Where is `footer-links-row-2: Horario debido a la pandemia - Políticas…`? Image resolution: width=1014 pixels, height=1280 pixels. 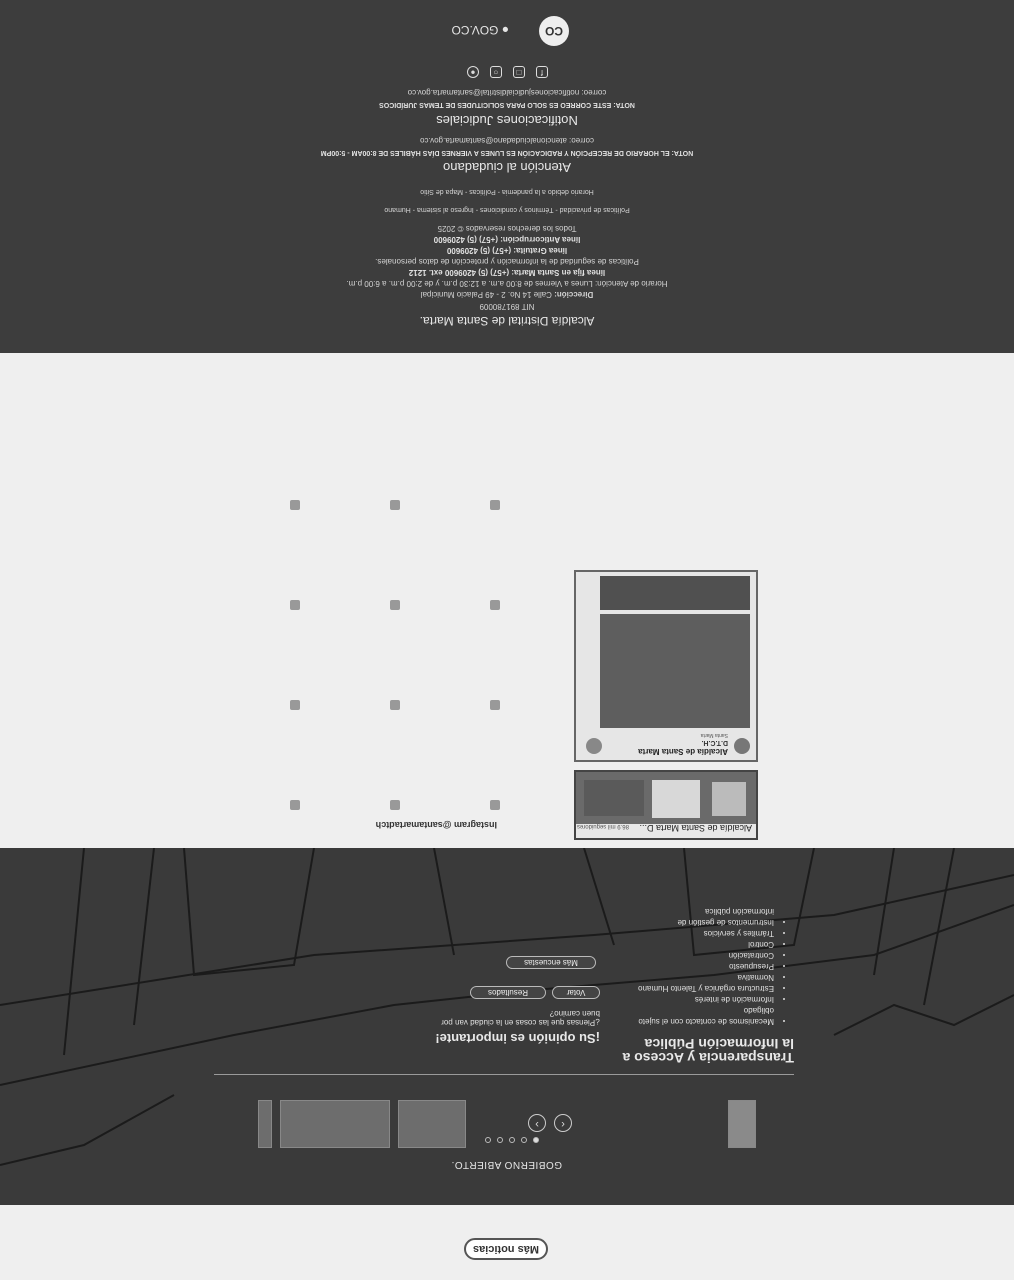 footer-links-row-2: Horario debido a la pandemia - Políticas… is located at coordinates (507, 191).